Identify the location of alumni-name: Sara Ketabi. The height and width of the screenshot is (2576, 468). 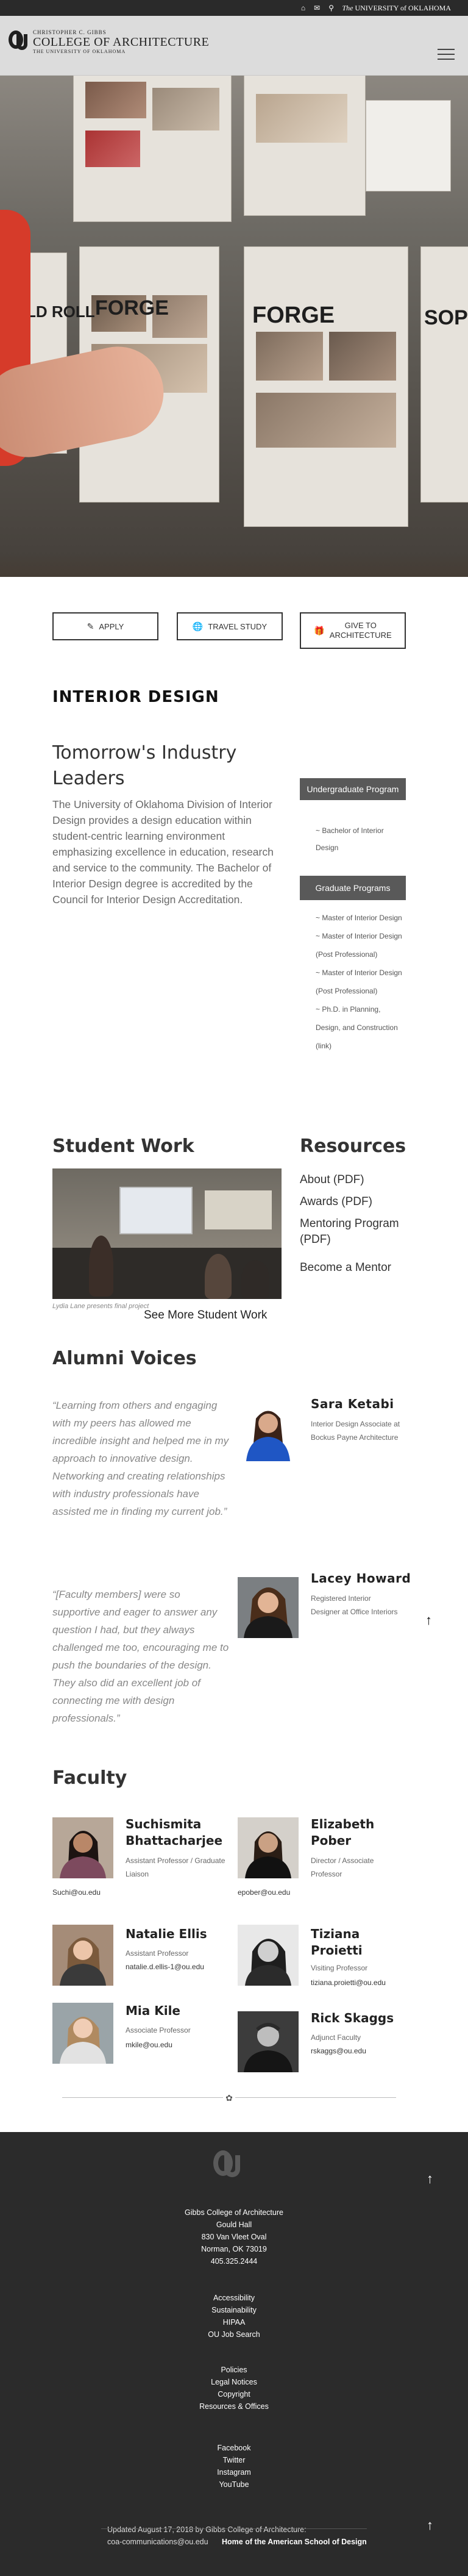
(352, 1404).